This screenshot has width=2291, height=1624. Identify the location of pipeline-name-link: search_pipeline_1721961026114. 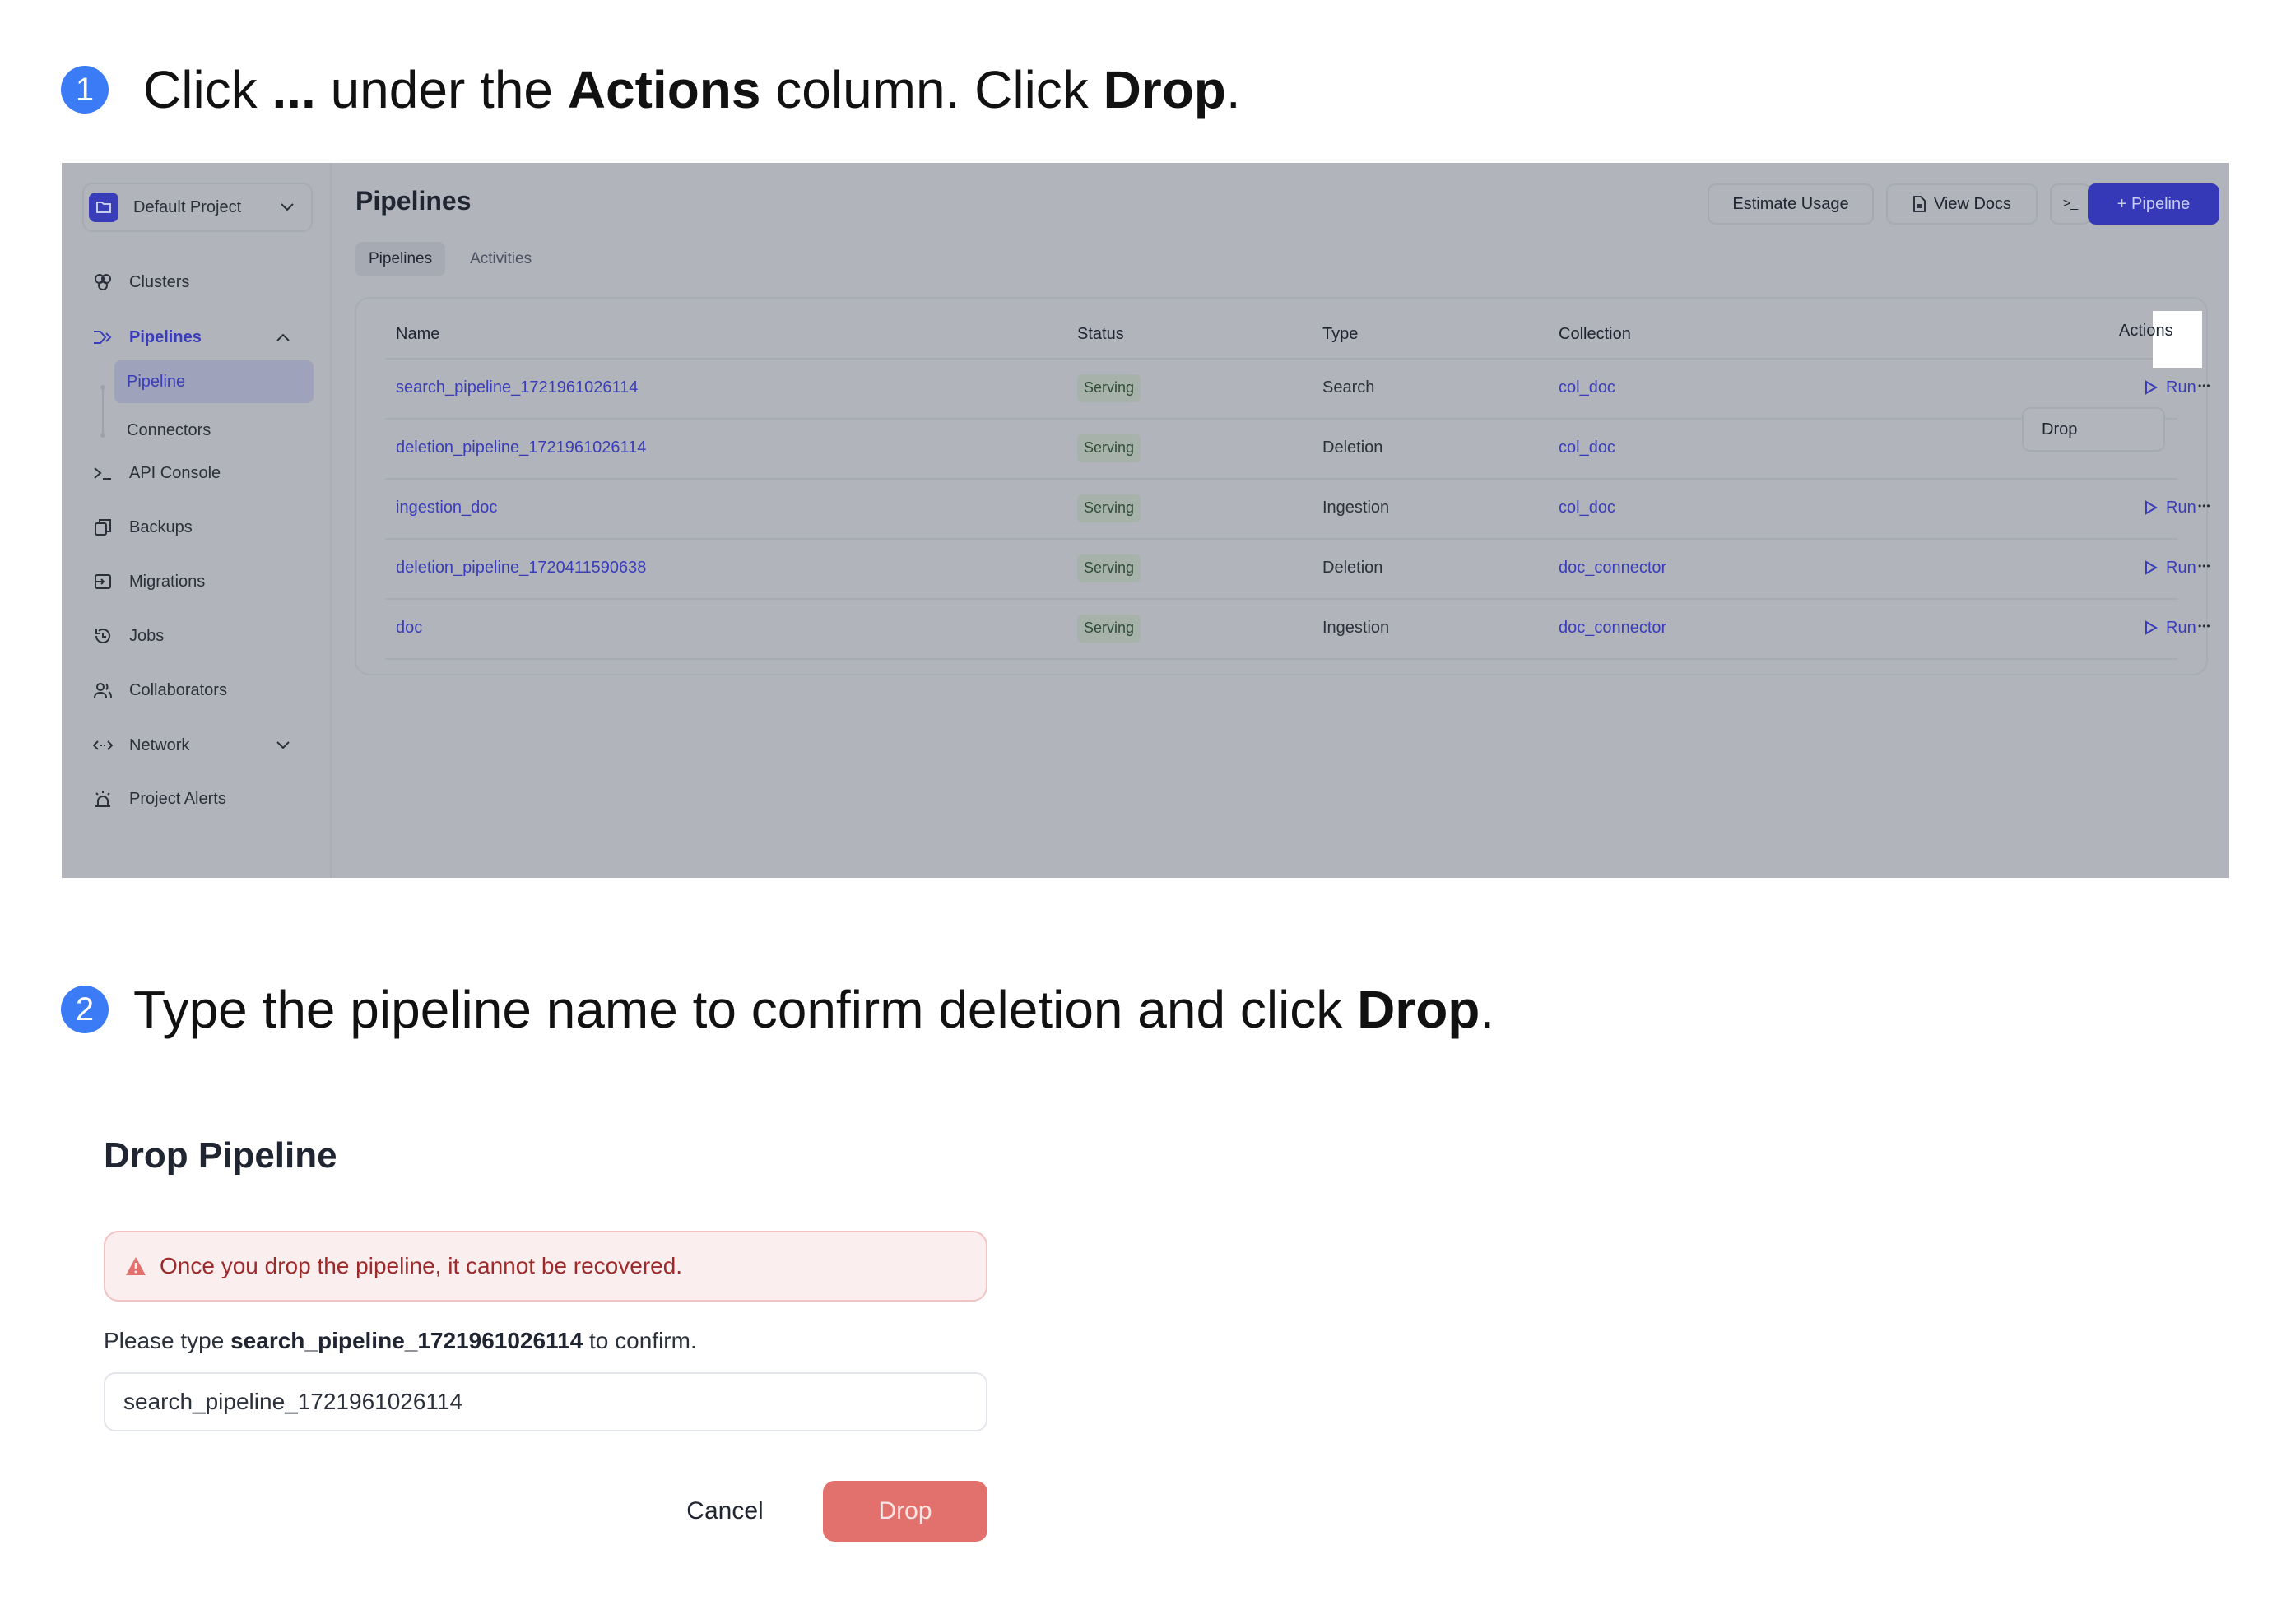
(517, 387).